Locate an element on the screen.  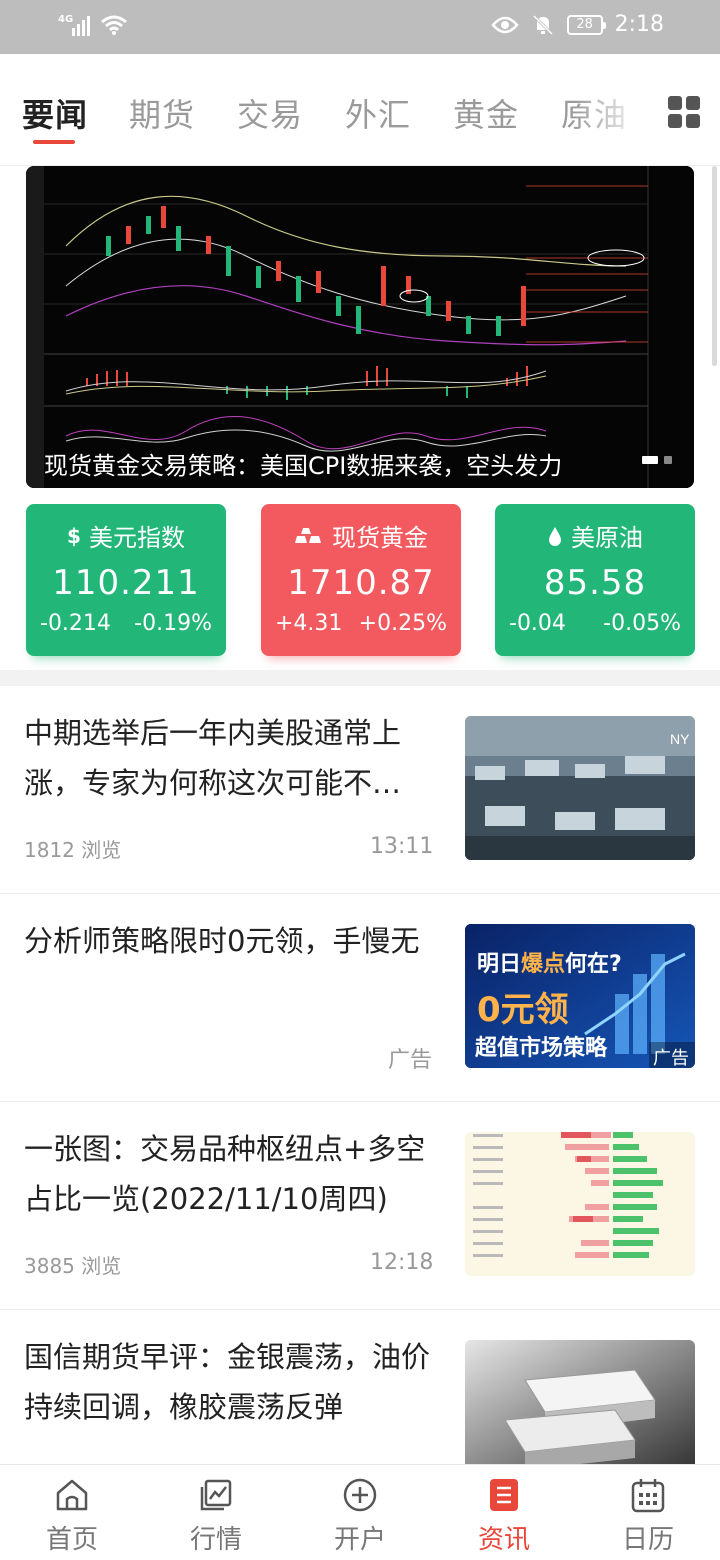
ad-text: 何在? is located at coordinates (593, 964).